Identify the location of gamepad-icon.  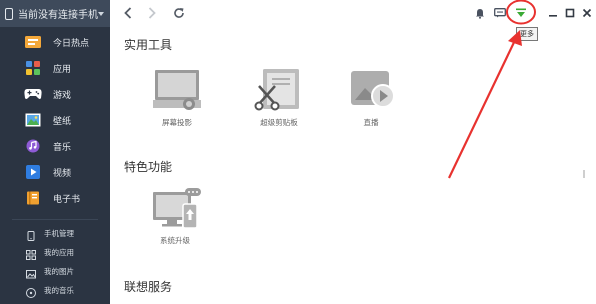
(33, 94).